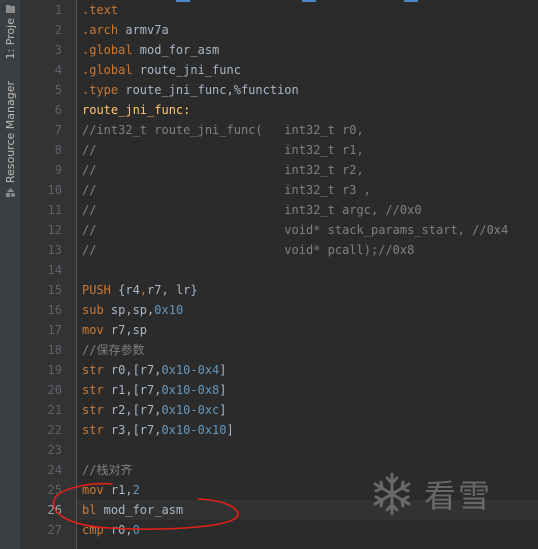  I want to click on line-number: 1, so click(58, 10).